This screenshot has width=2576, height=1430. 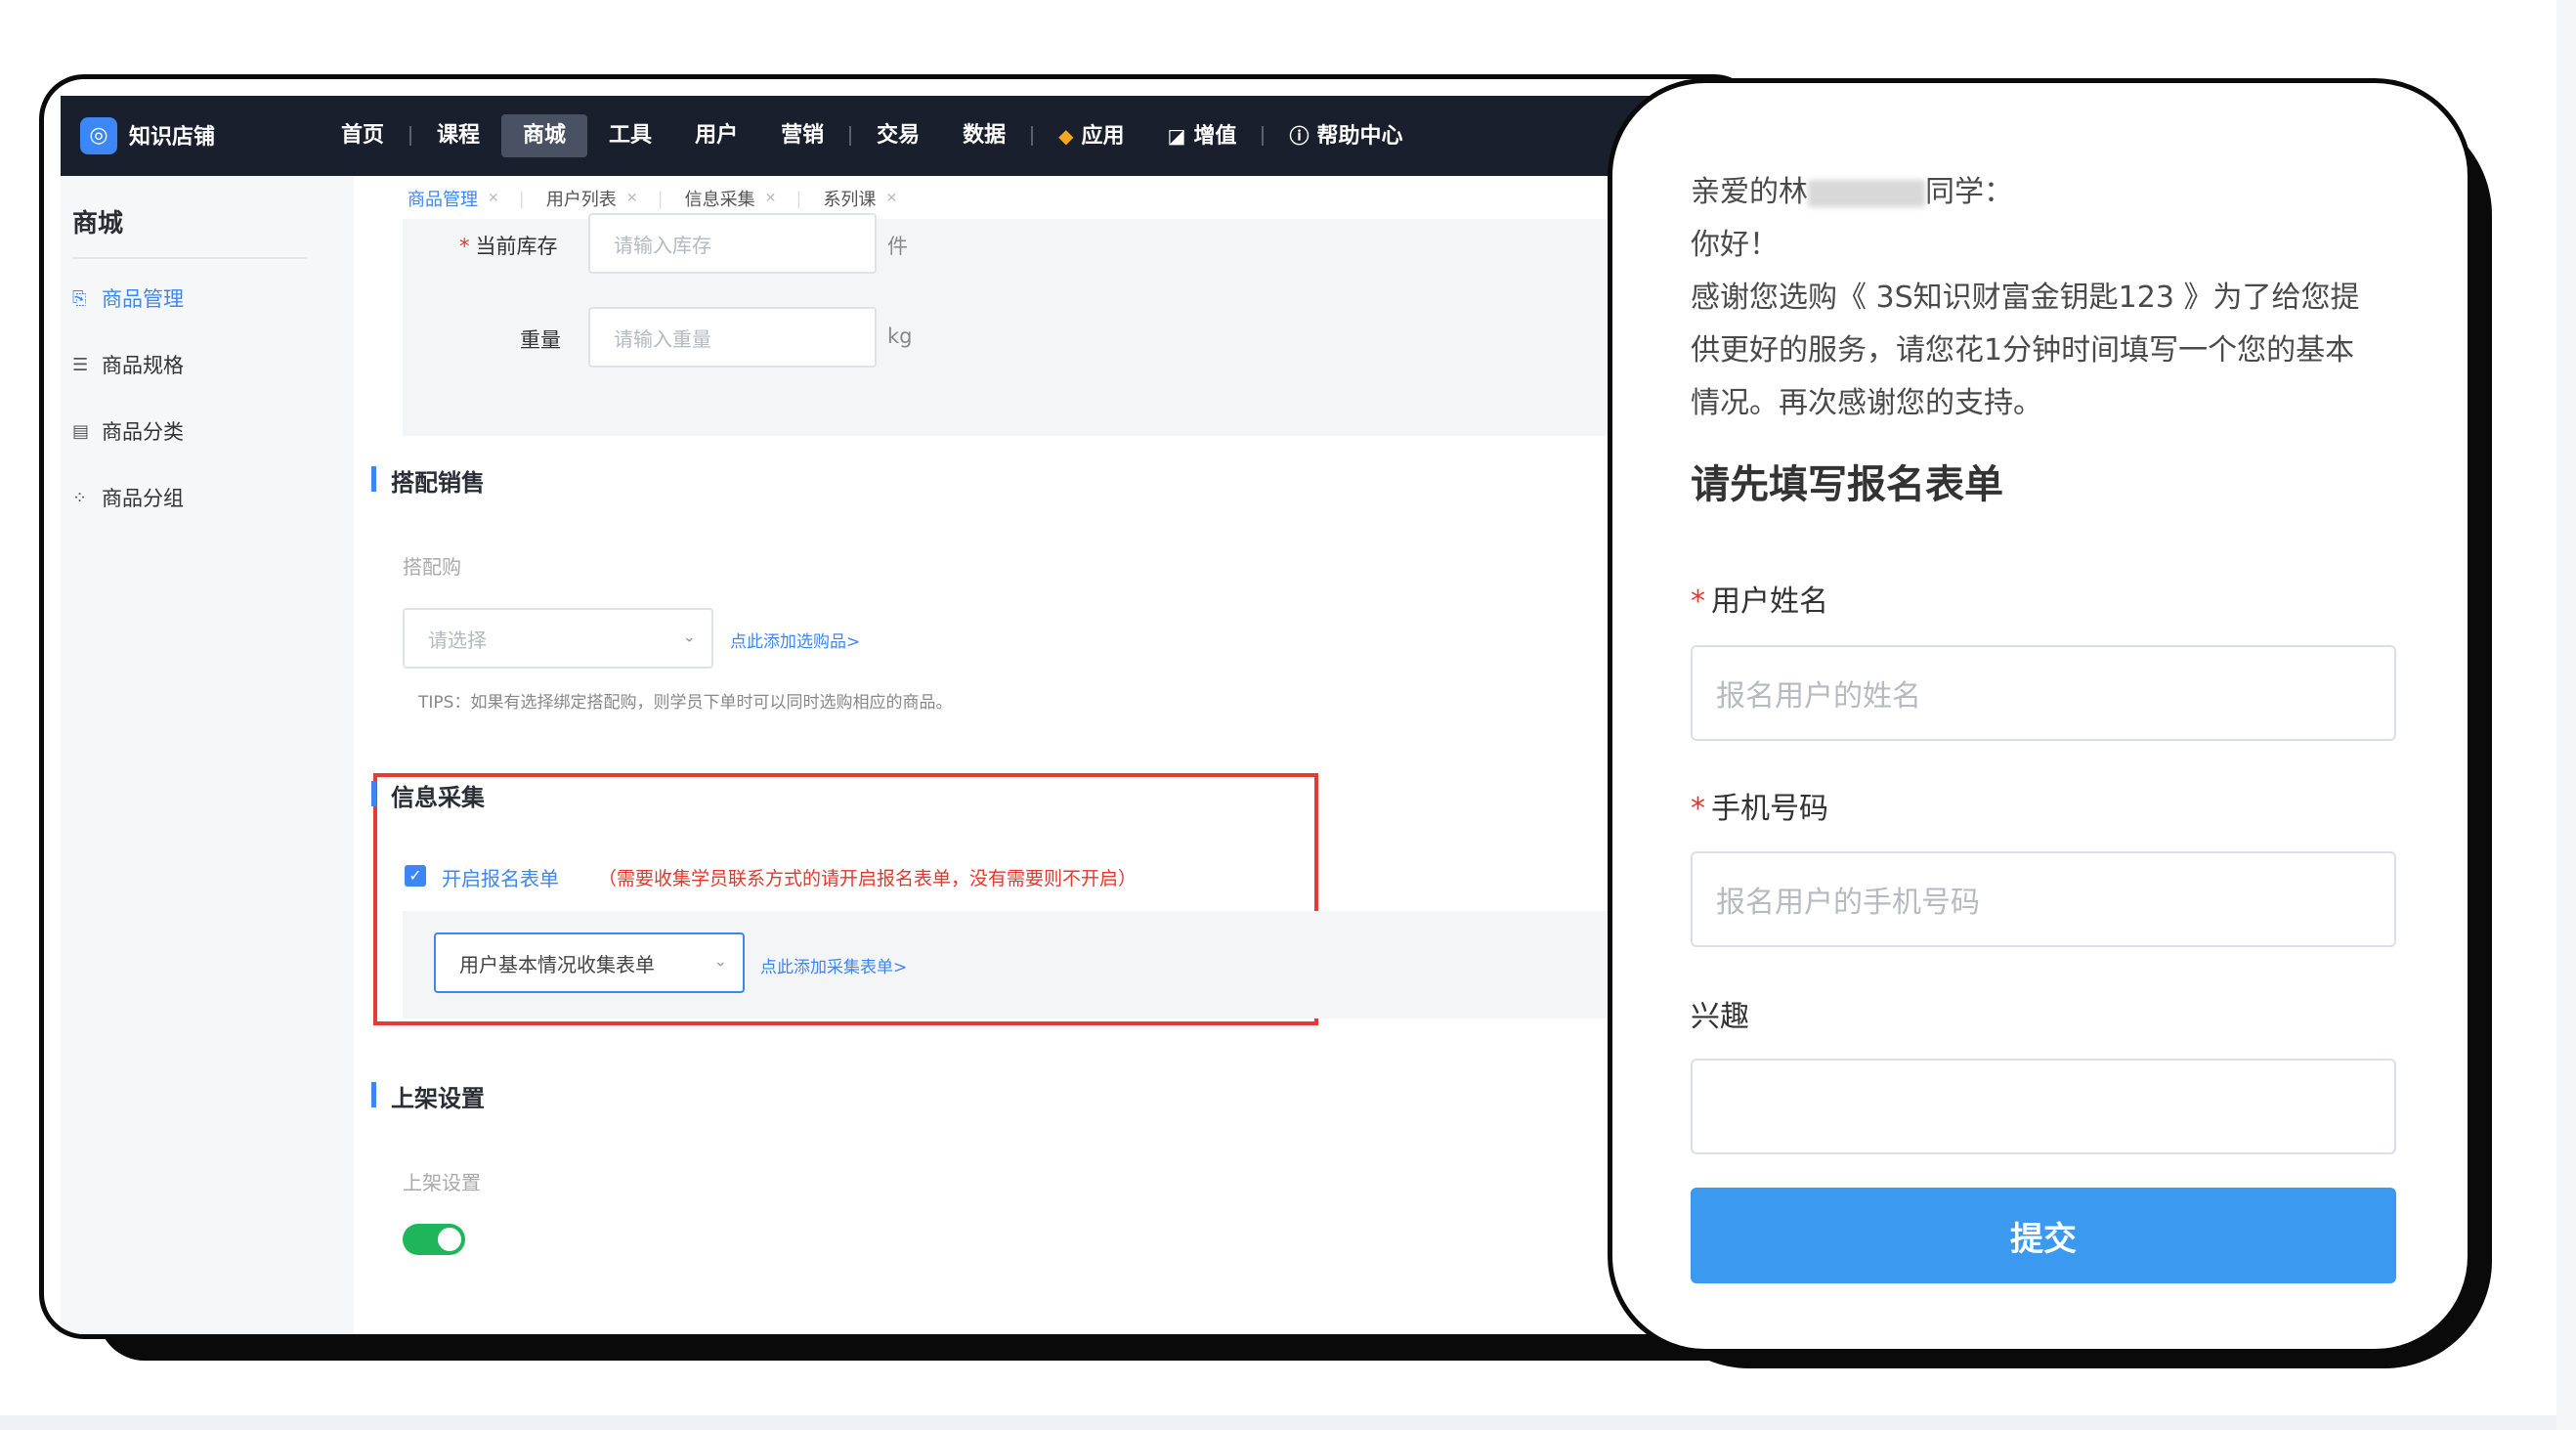 I want to click on greeting-line: 亲爱的林 同学：, so click(x=1852, y=188).